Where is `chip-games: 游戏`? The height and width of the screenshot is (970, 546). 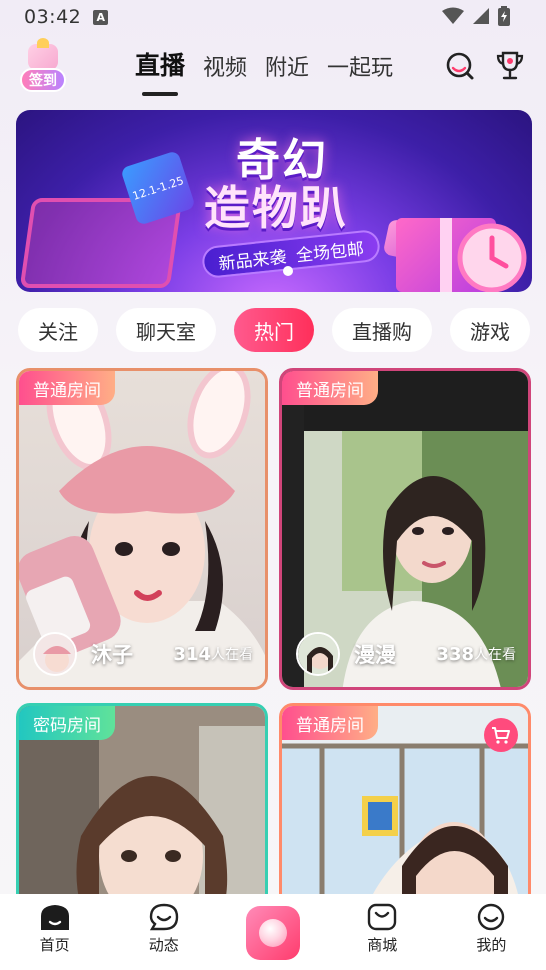 chip-games: 游戏 is located at coordinates (490, 330).